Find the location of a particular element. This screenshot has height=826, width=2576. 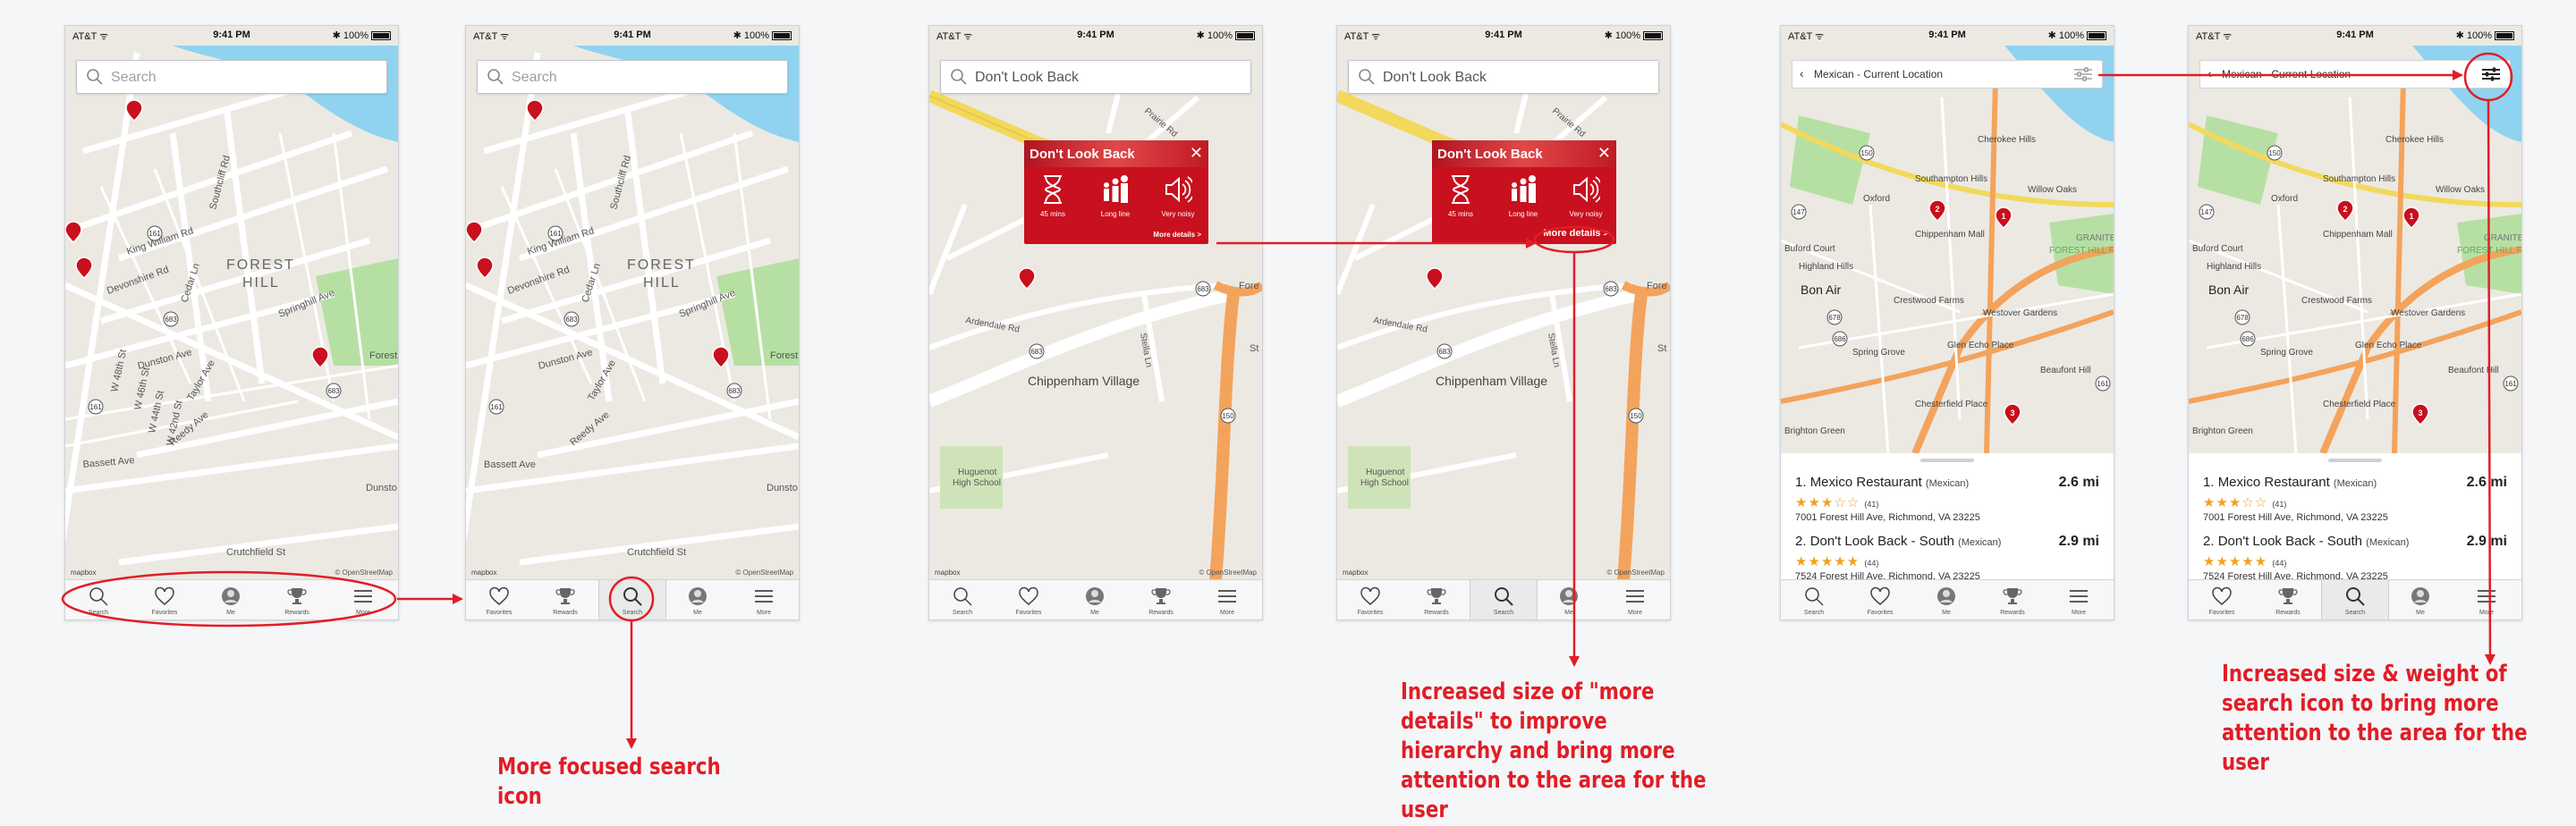

map-label: Bassett Ave is located at coordinates (510, 464).